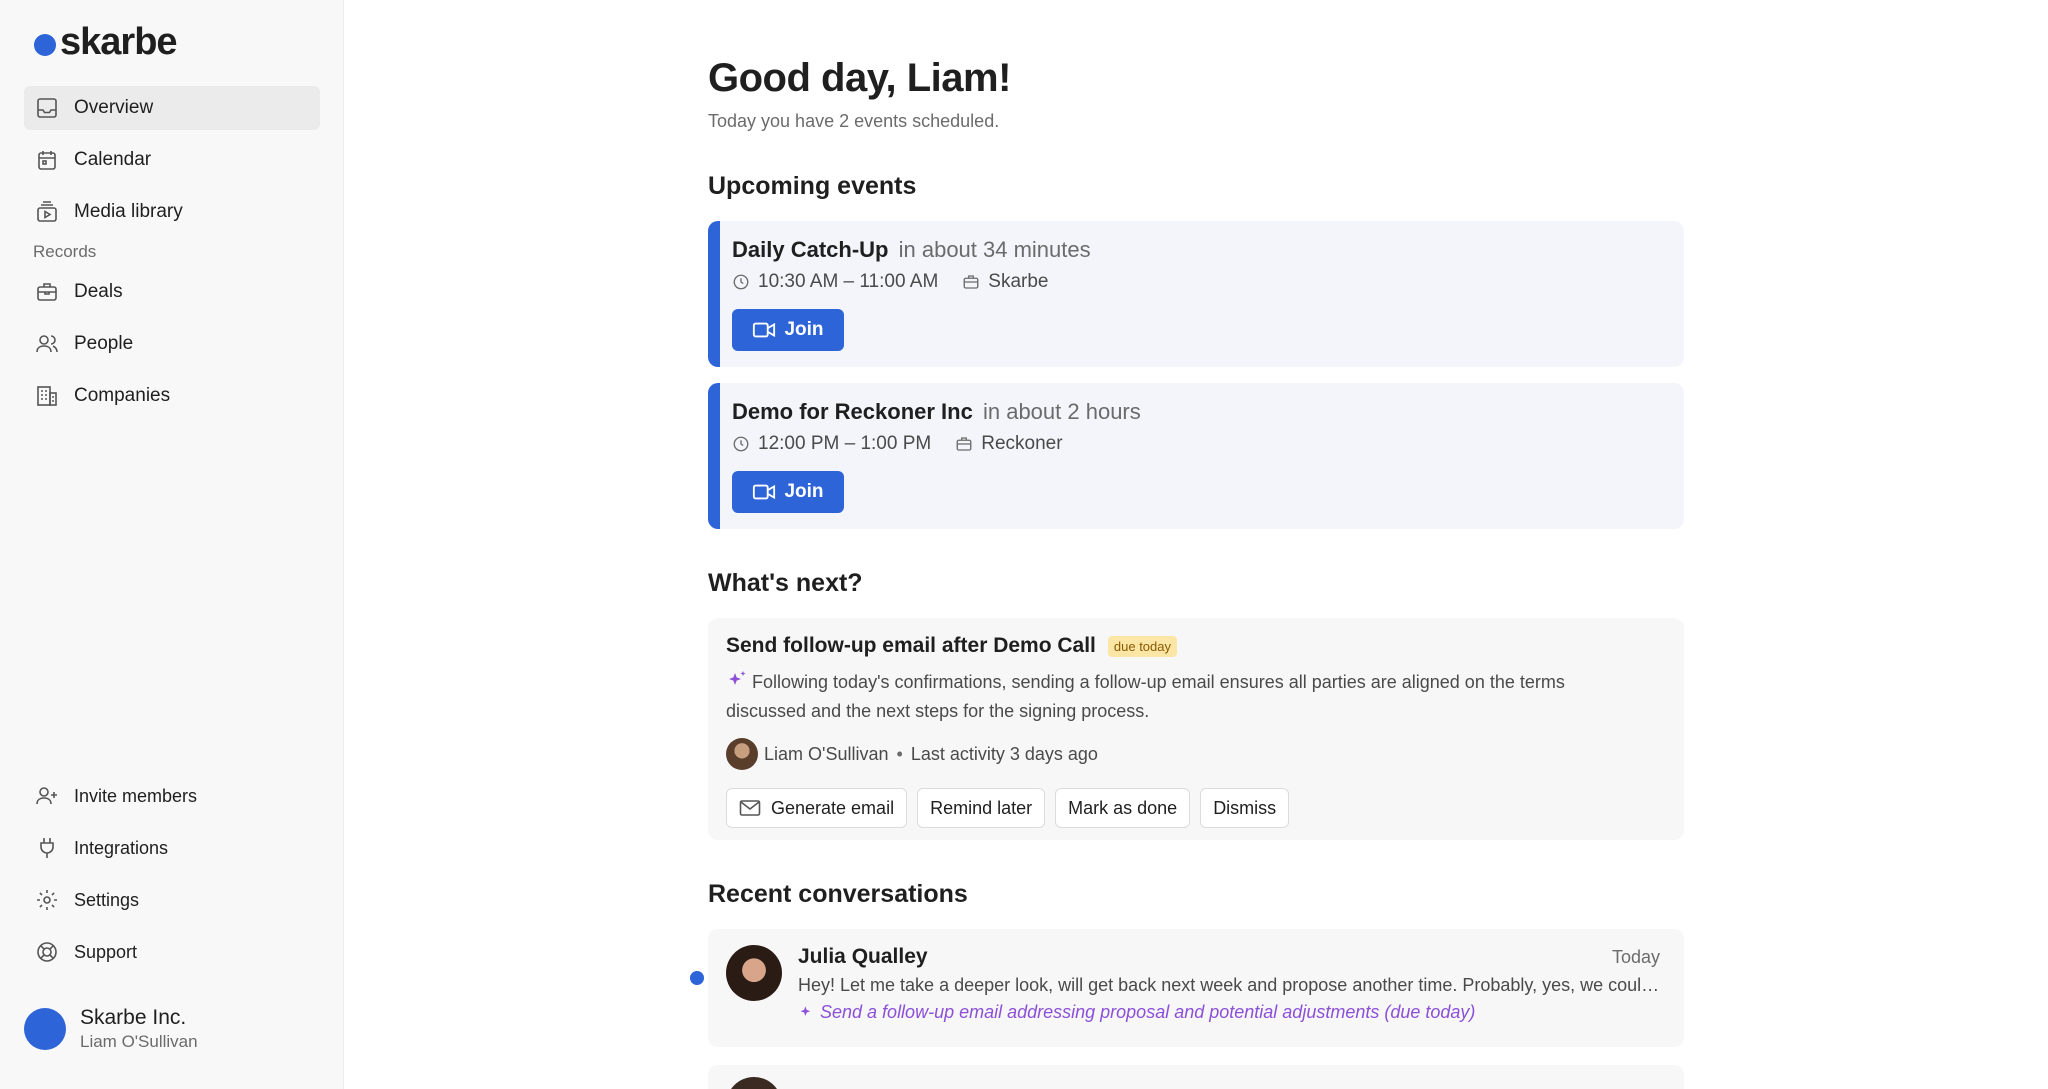 This screenshot has height=1089, width=2048. What do you see at coordinates (697, 978) in the screenshot?
I see `unread-indicator` at bounding box center [697, 978].